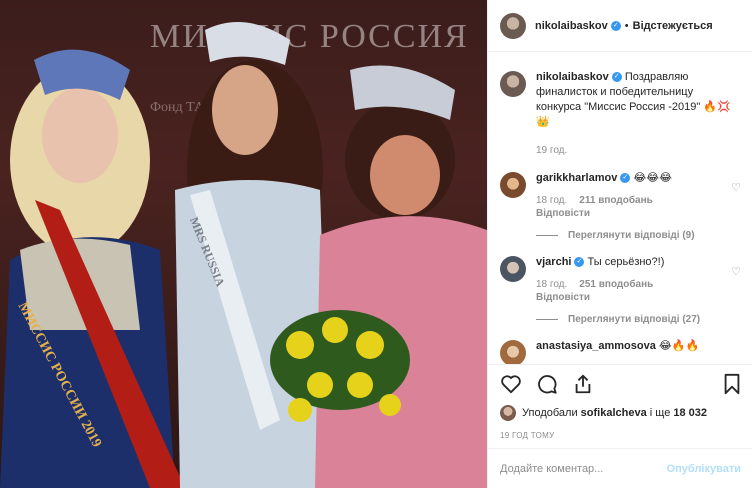  Describe the element at coordinates (508, 413) in the screenshot. I see `liker-avatar` at that location.